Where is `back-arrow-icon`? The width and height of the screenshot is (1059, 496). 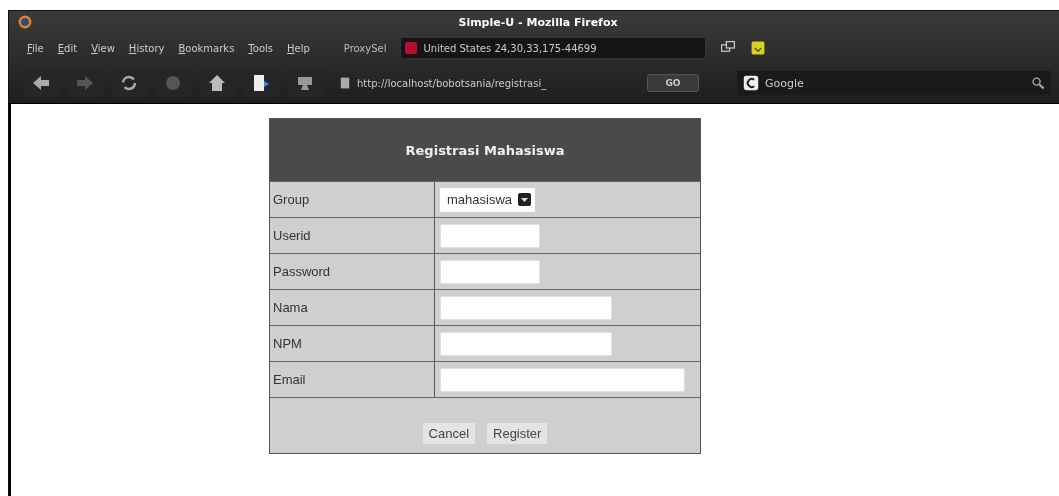
back-arrow-icon is located at coordinates (41, 83).